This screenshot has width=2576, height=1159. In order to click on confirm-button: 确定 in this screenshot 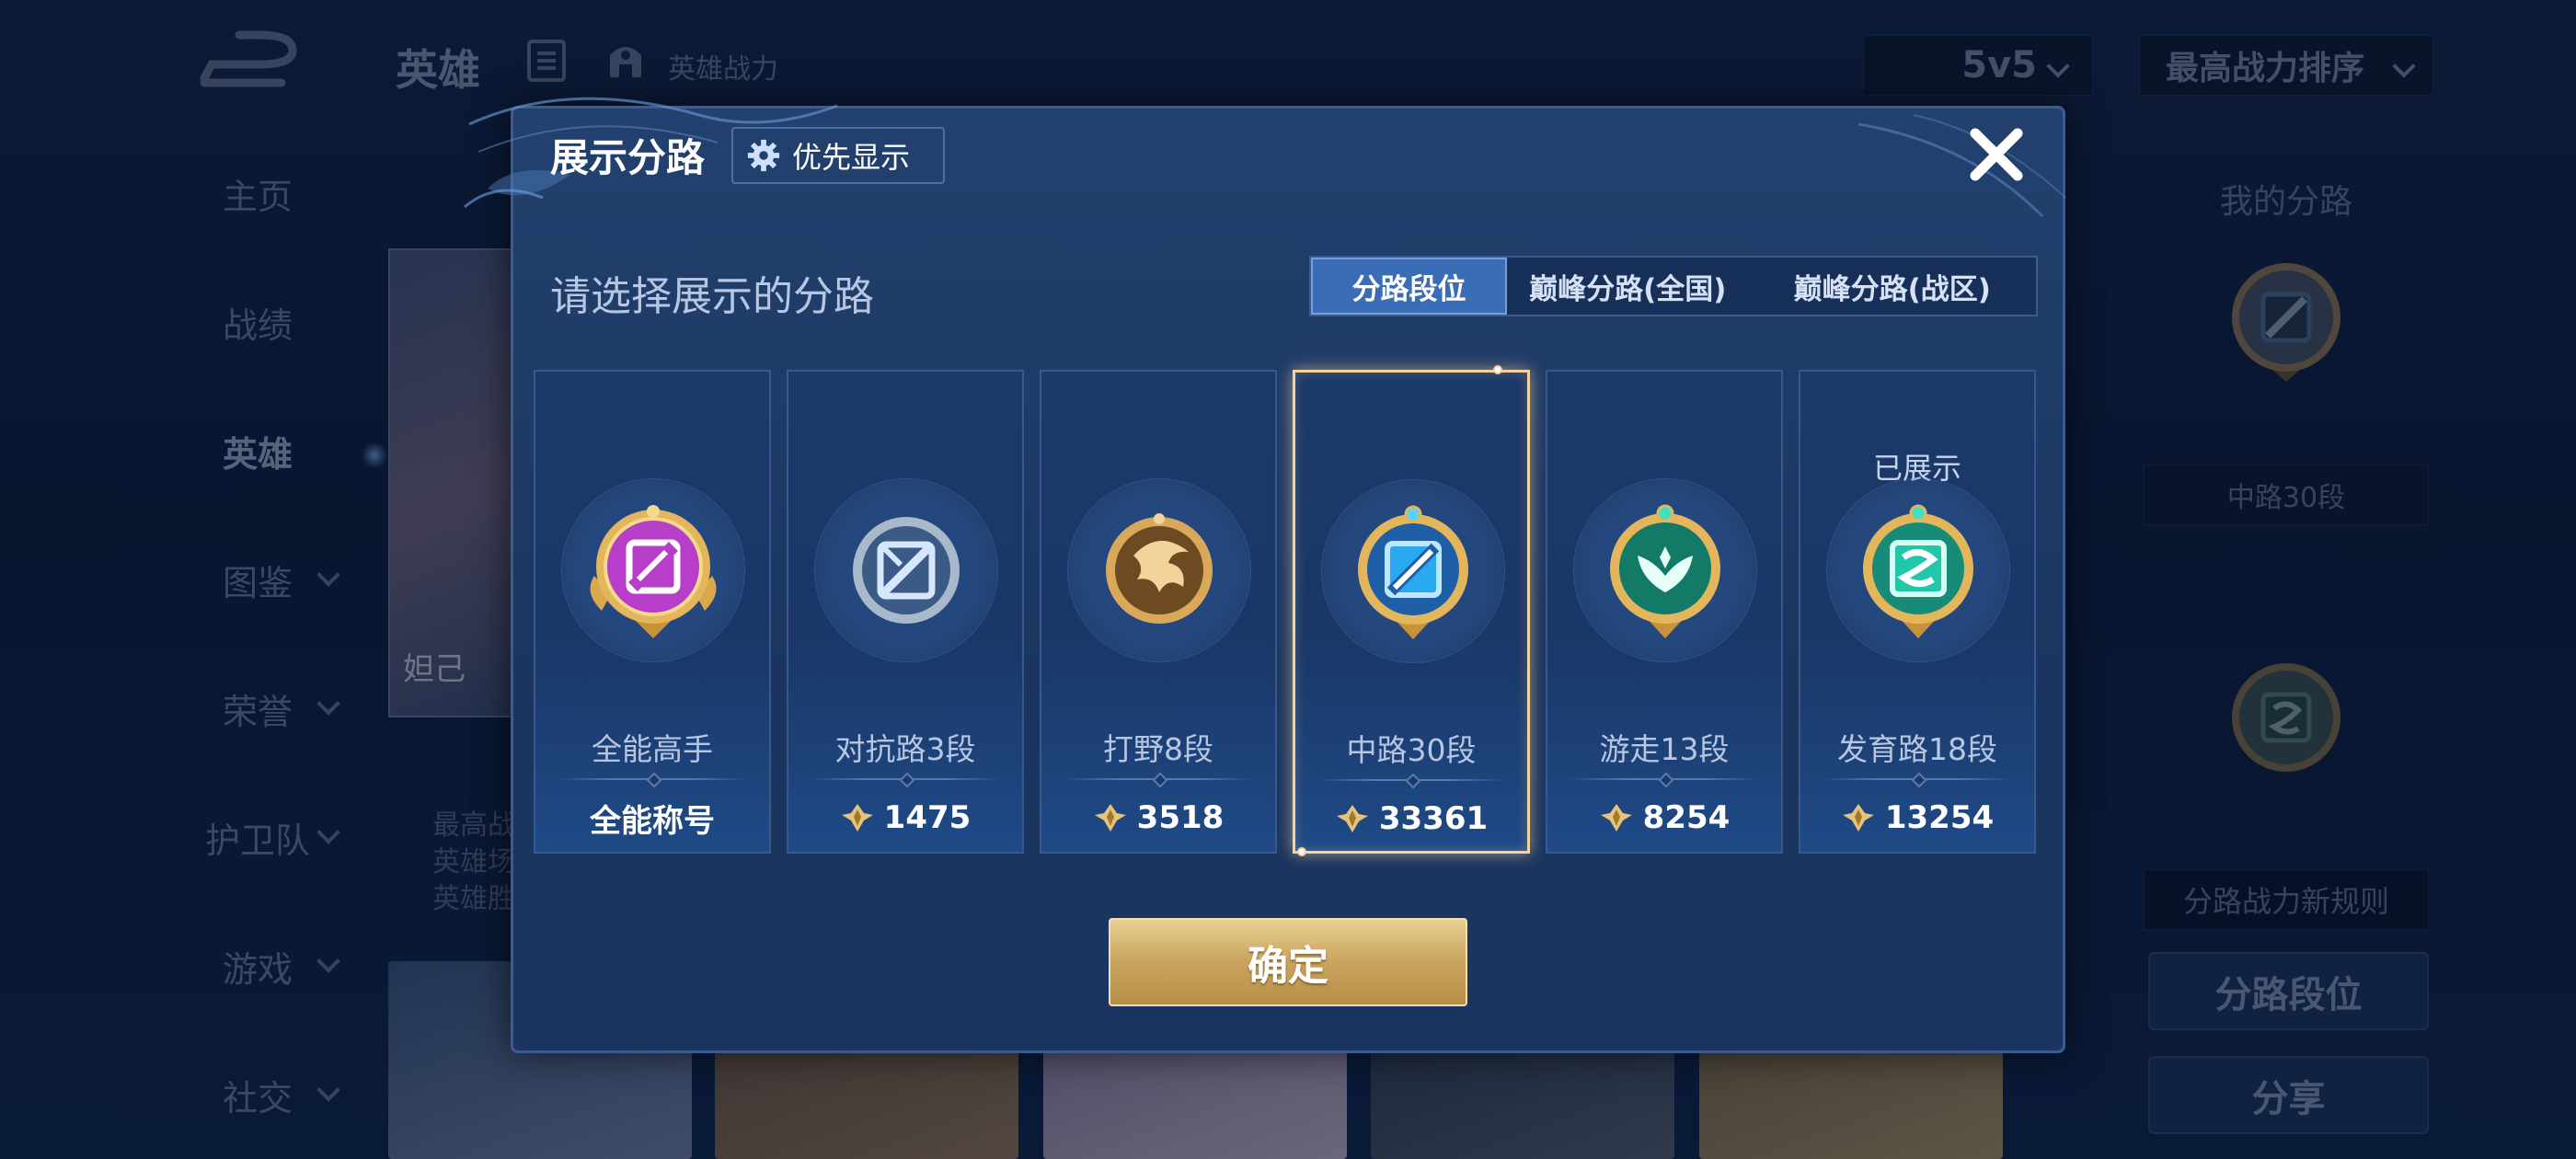, I will do `click(1288, 962)`.